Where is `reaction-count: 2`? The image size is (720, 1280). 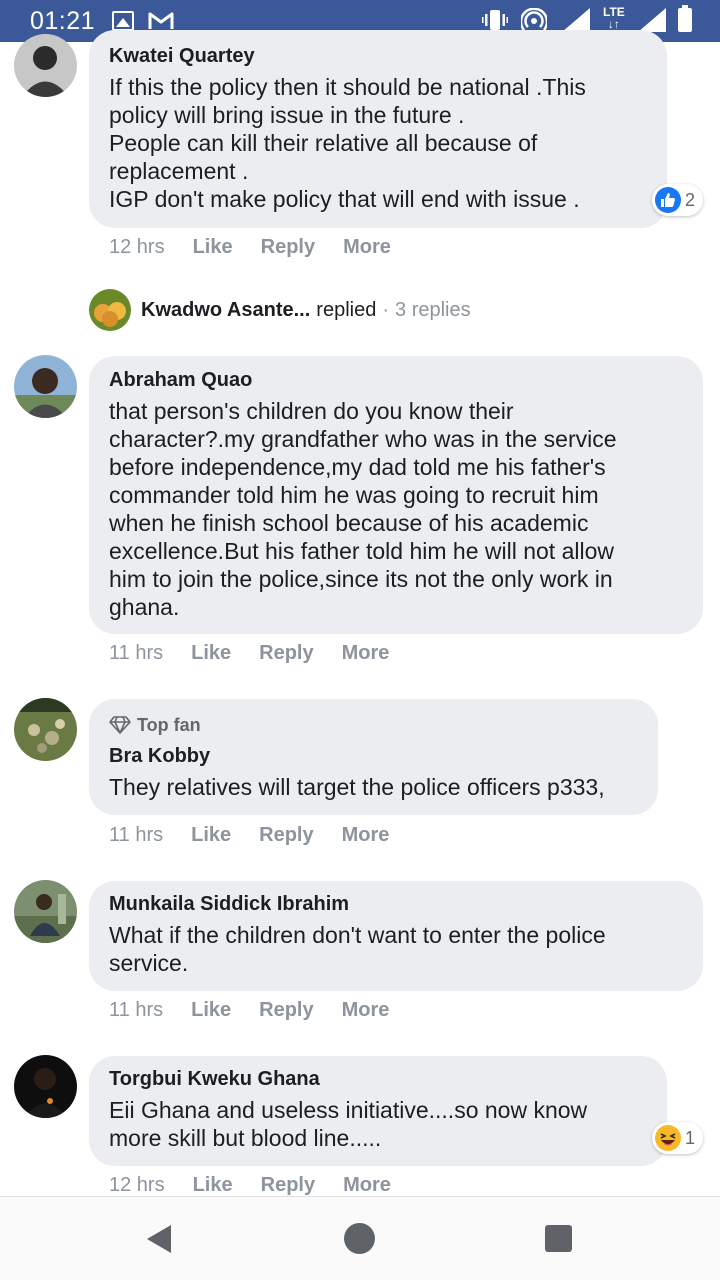
reaction-count: 2 is located at coordinates (678, 200).